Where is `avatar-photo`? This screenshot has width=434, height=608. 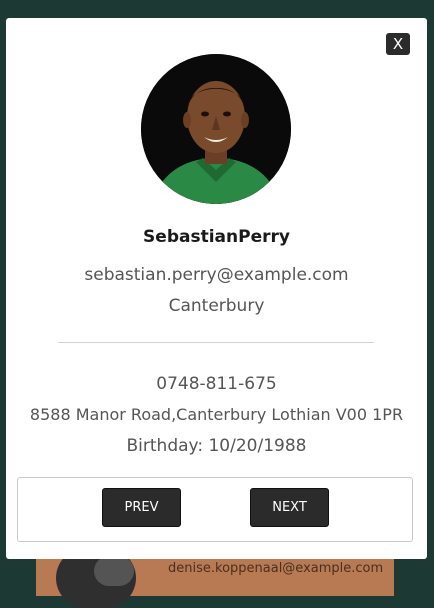 avatar-photo is located at coordinates (216, 129).